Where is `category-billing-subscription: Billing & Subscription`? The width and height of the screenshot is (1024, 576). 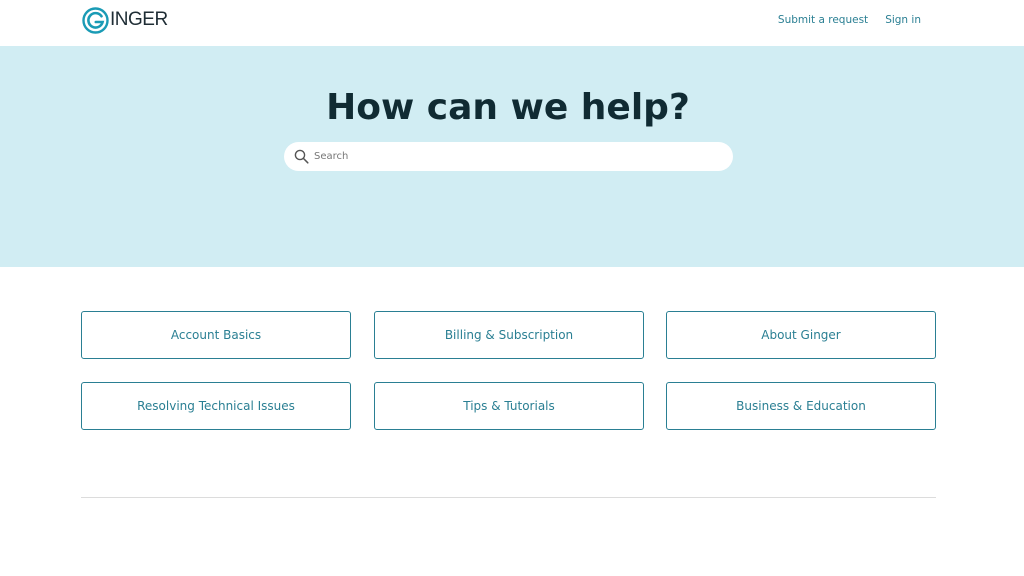 category-billing-subscription: Billing & Subscription is located at coordinates (509, 335).